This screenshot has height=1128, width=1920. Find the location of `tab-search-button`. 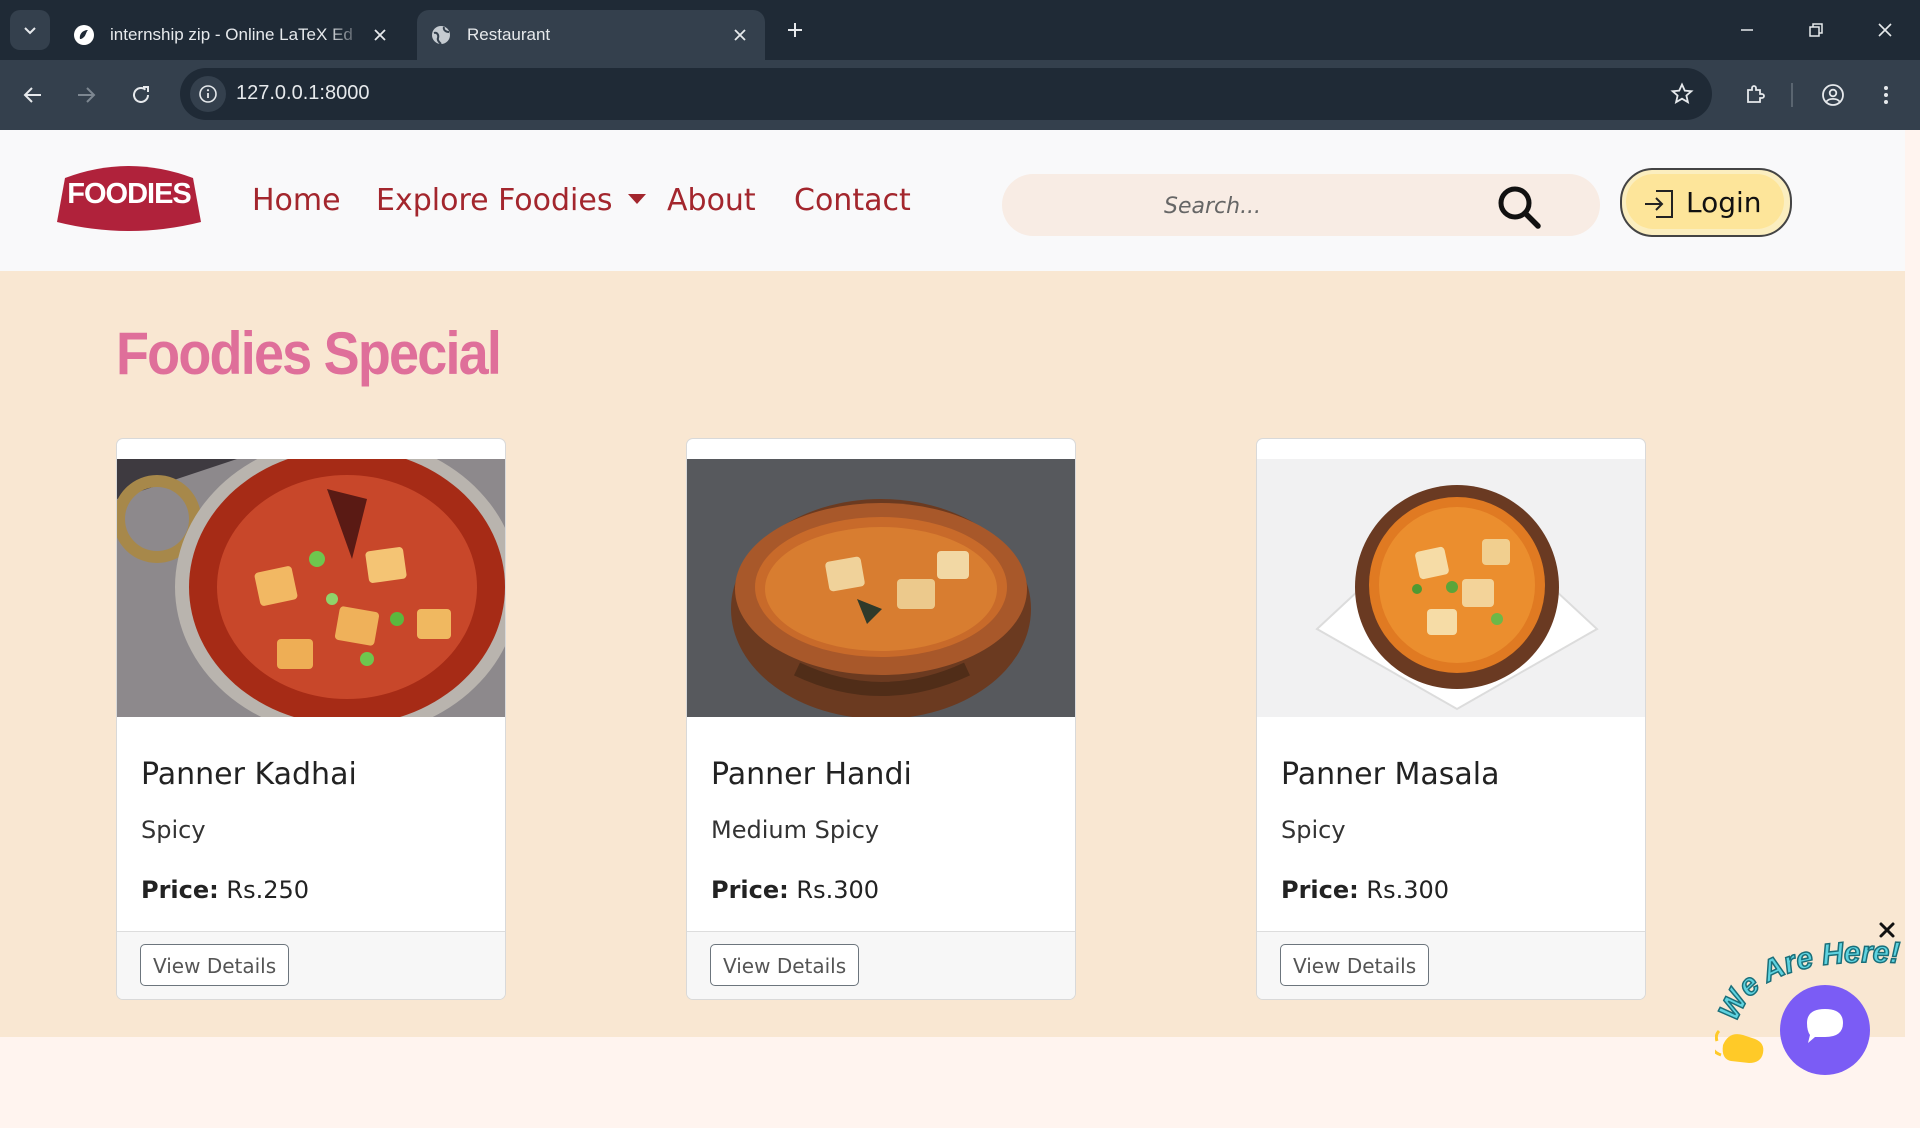

tab-search-button is located at coordinates (30, 30).